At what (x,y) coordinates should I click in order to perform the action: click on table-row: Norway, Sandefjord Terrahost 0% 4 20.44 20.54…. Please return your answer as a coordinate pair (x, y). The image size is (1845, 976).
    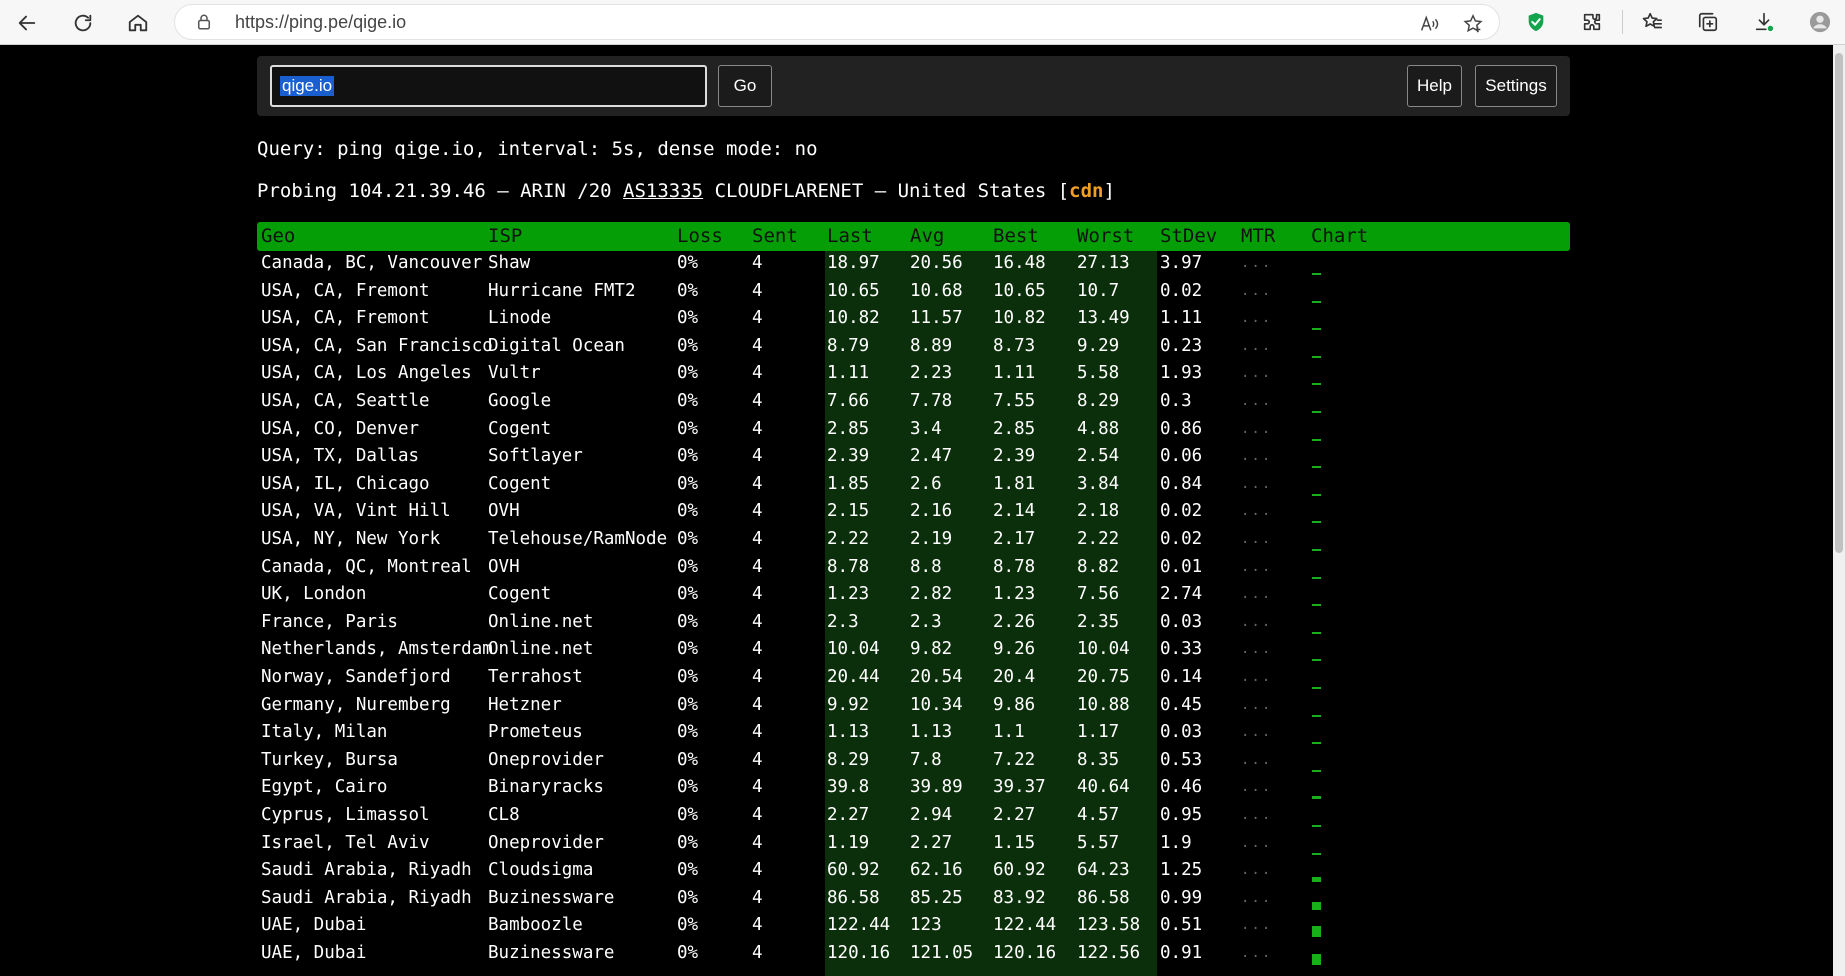
    Looking at the image, I should click on (913, 679).